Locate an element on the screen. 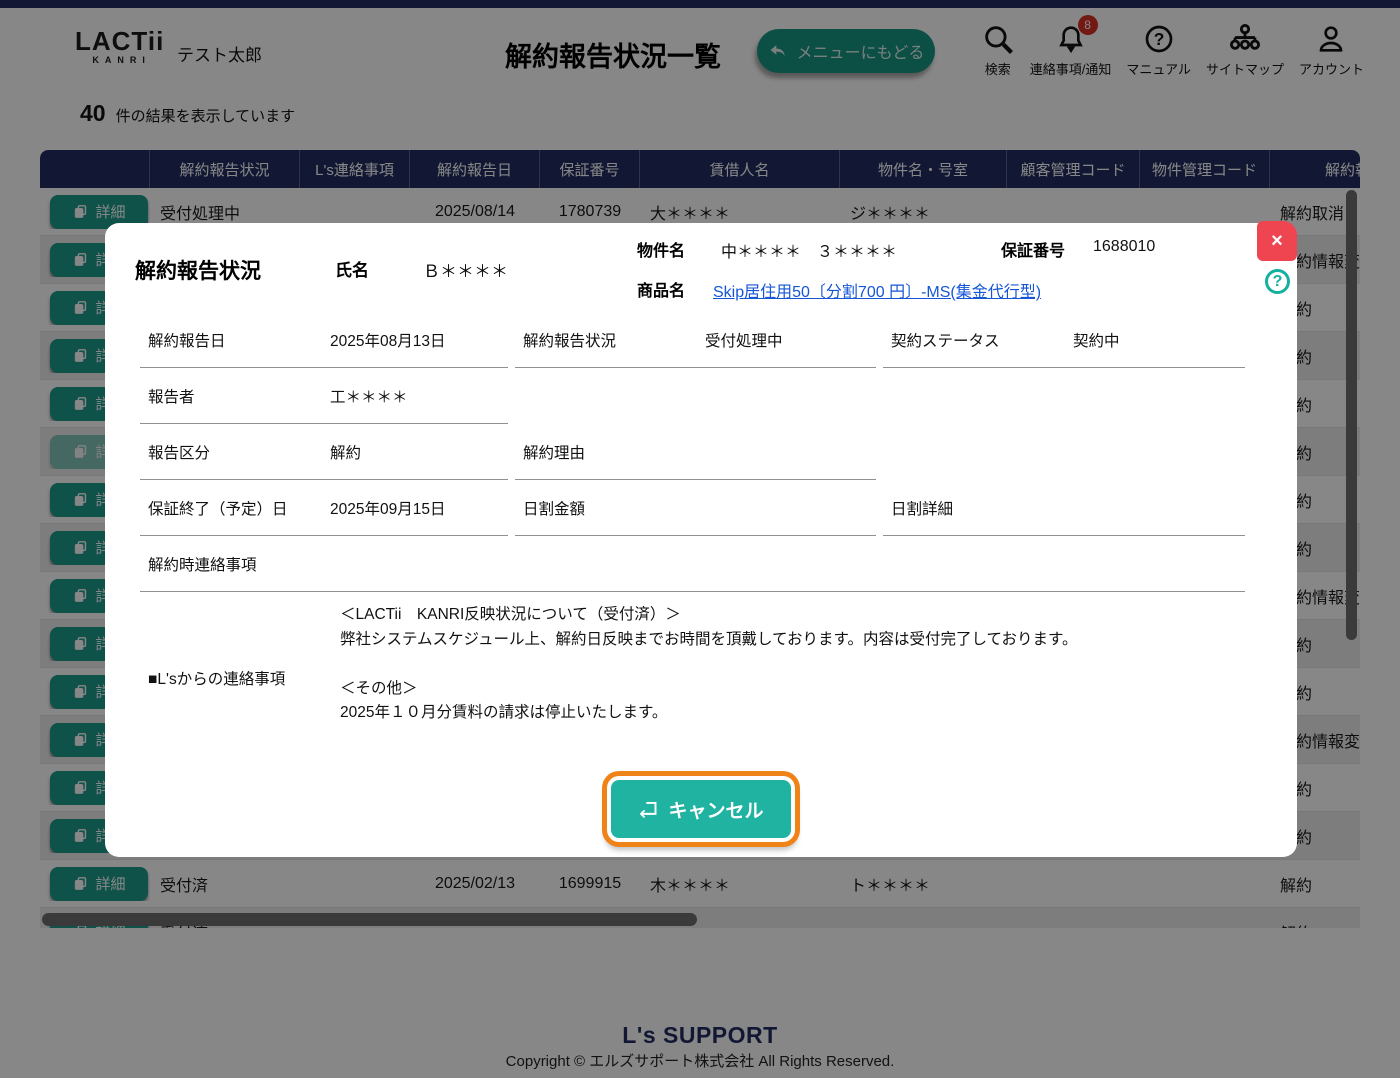 Image resolution: width=1400 pixels, height=1078 pixels. guarantee-no-label: 保証番号 is located at coordinates (1033, 251).